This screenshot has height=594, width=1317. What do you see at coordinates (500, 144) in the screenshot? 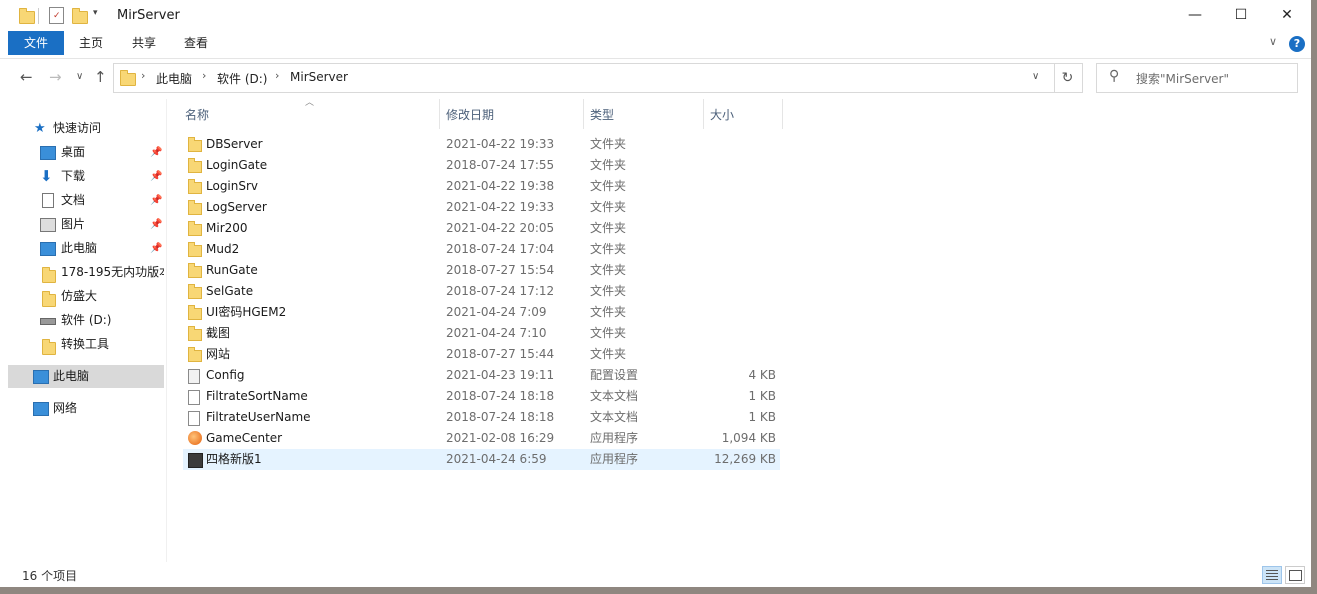
I see `file-date: 2021-04-22 19:33` at bounding box center [500, 144].